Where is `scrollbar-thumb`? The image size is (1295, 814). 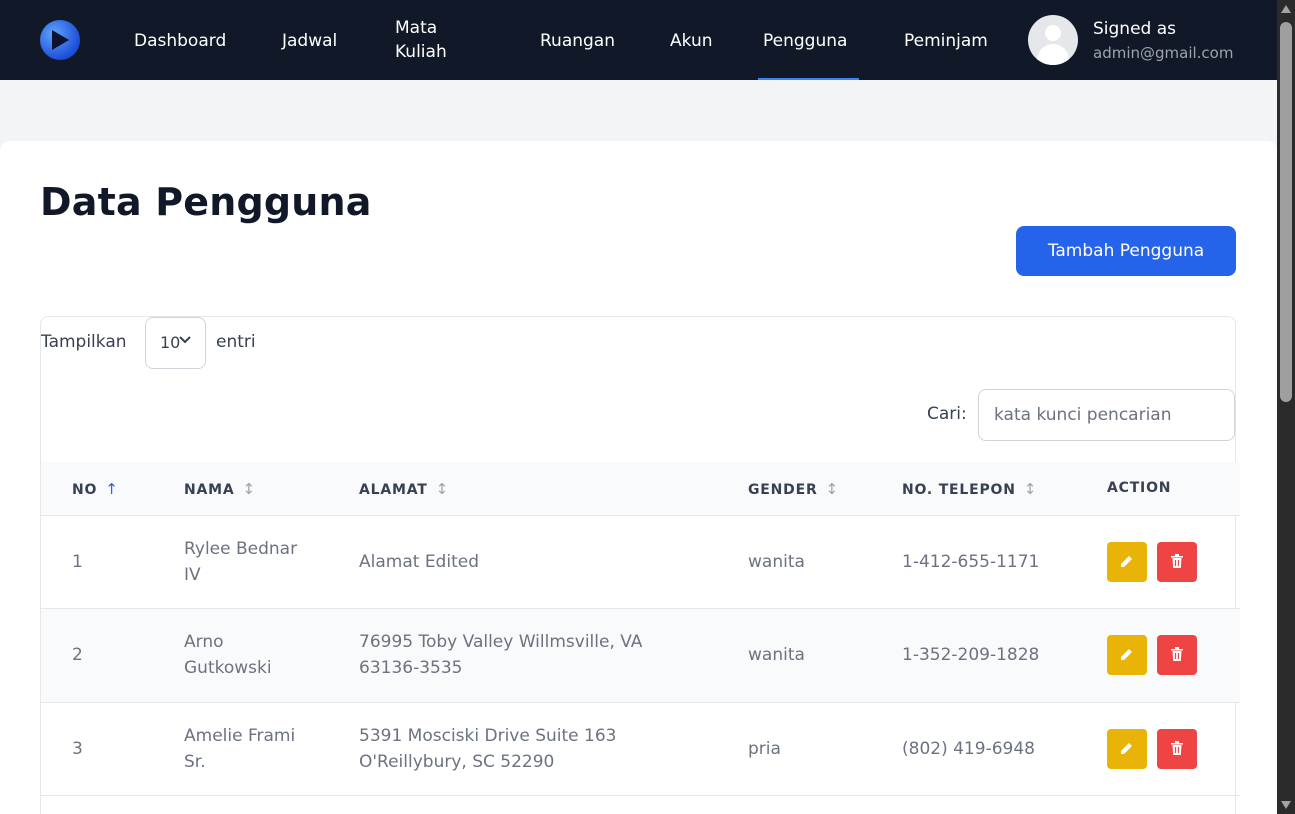
scrollbar-thumb is located at coordinates (1286, 212).